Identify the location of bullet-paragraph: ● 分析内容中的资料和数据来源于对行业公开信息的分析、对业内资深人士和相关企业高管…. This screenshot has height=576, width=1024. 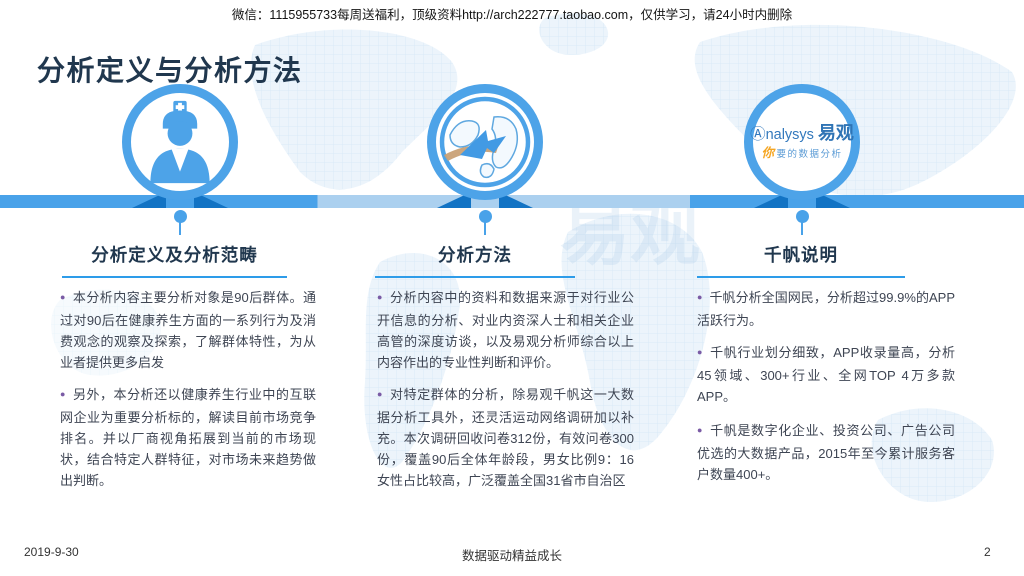
(505, 330).